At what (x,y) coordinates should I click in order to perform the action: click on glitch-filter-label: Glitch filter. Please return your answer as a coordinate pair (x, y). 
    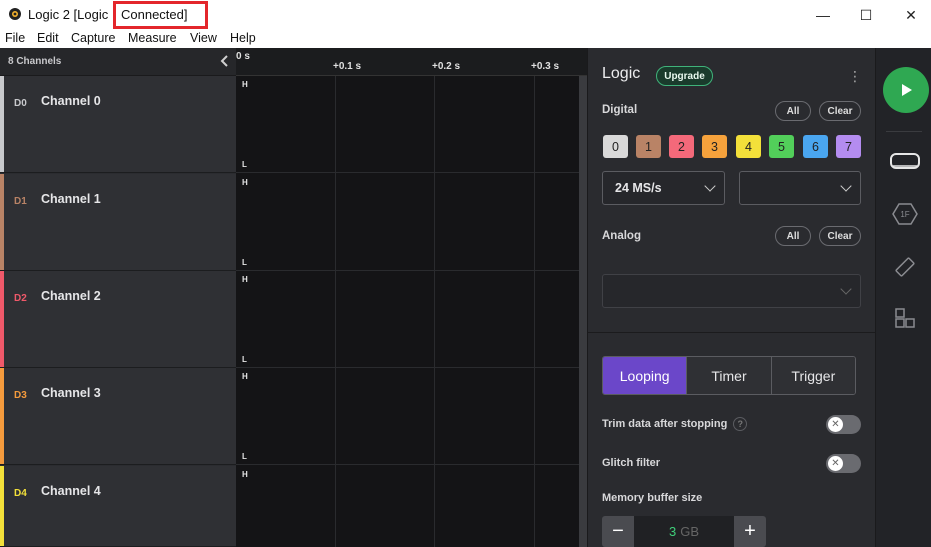
    Looking at the image, I should click on (631, 463).